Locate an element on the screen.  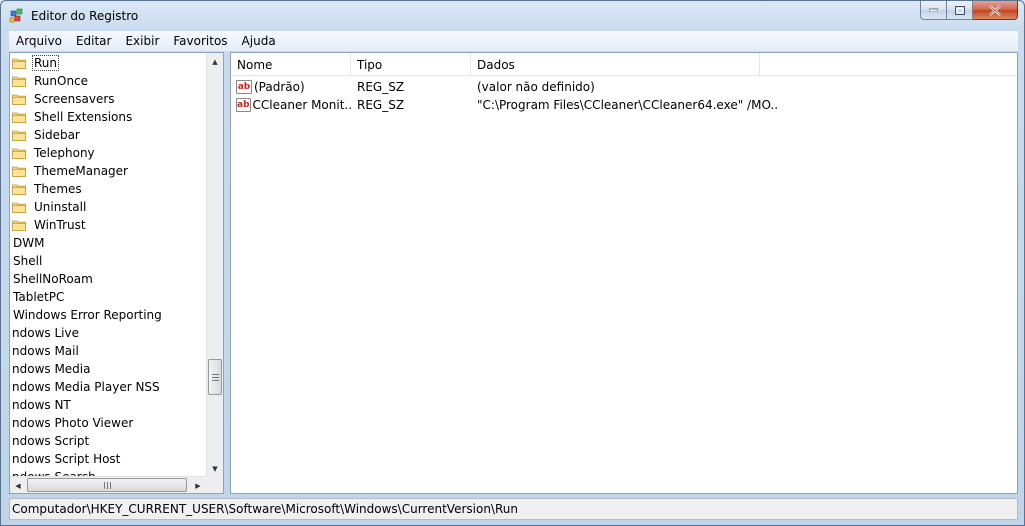
tree-item-label: TabletPC is located at coordinates (39, 297).